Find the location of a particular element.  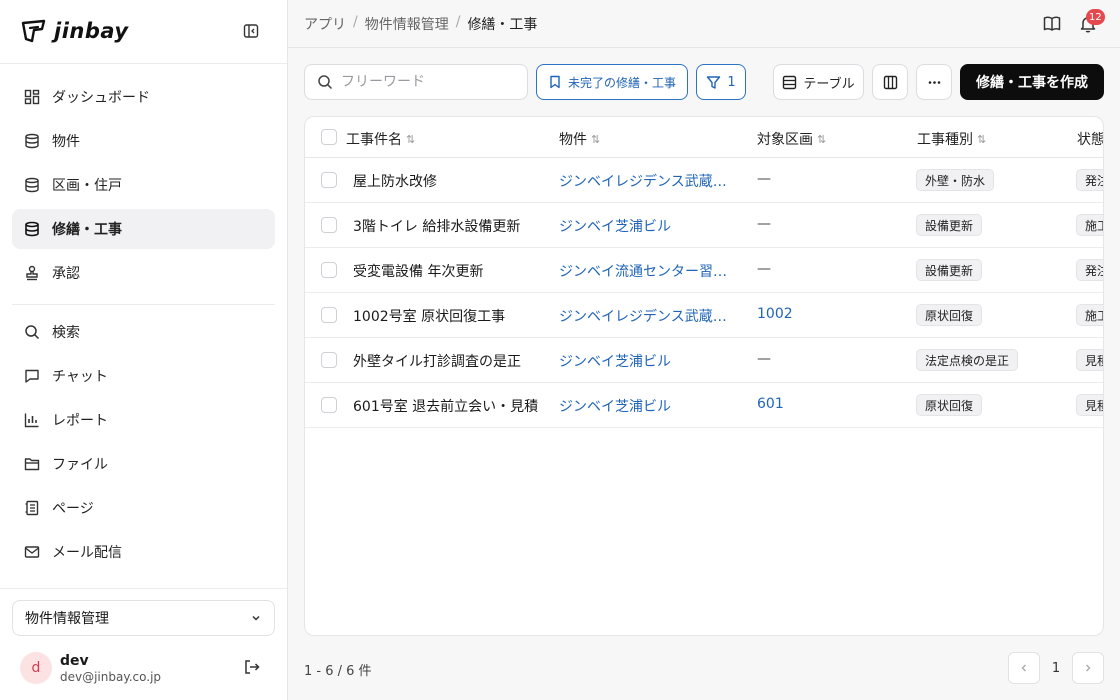

table-row: 1002号室 原状回復工事 ジンベイレジデンス武蔵… 1002 原状回復 施工 is located at coordinates (704, 315).